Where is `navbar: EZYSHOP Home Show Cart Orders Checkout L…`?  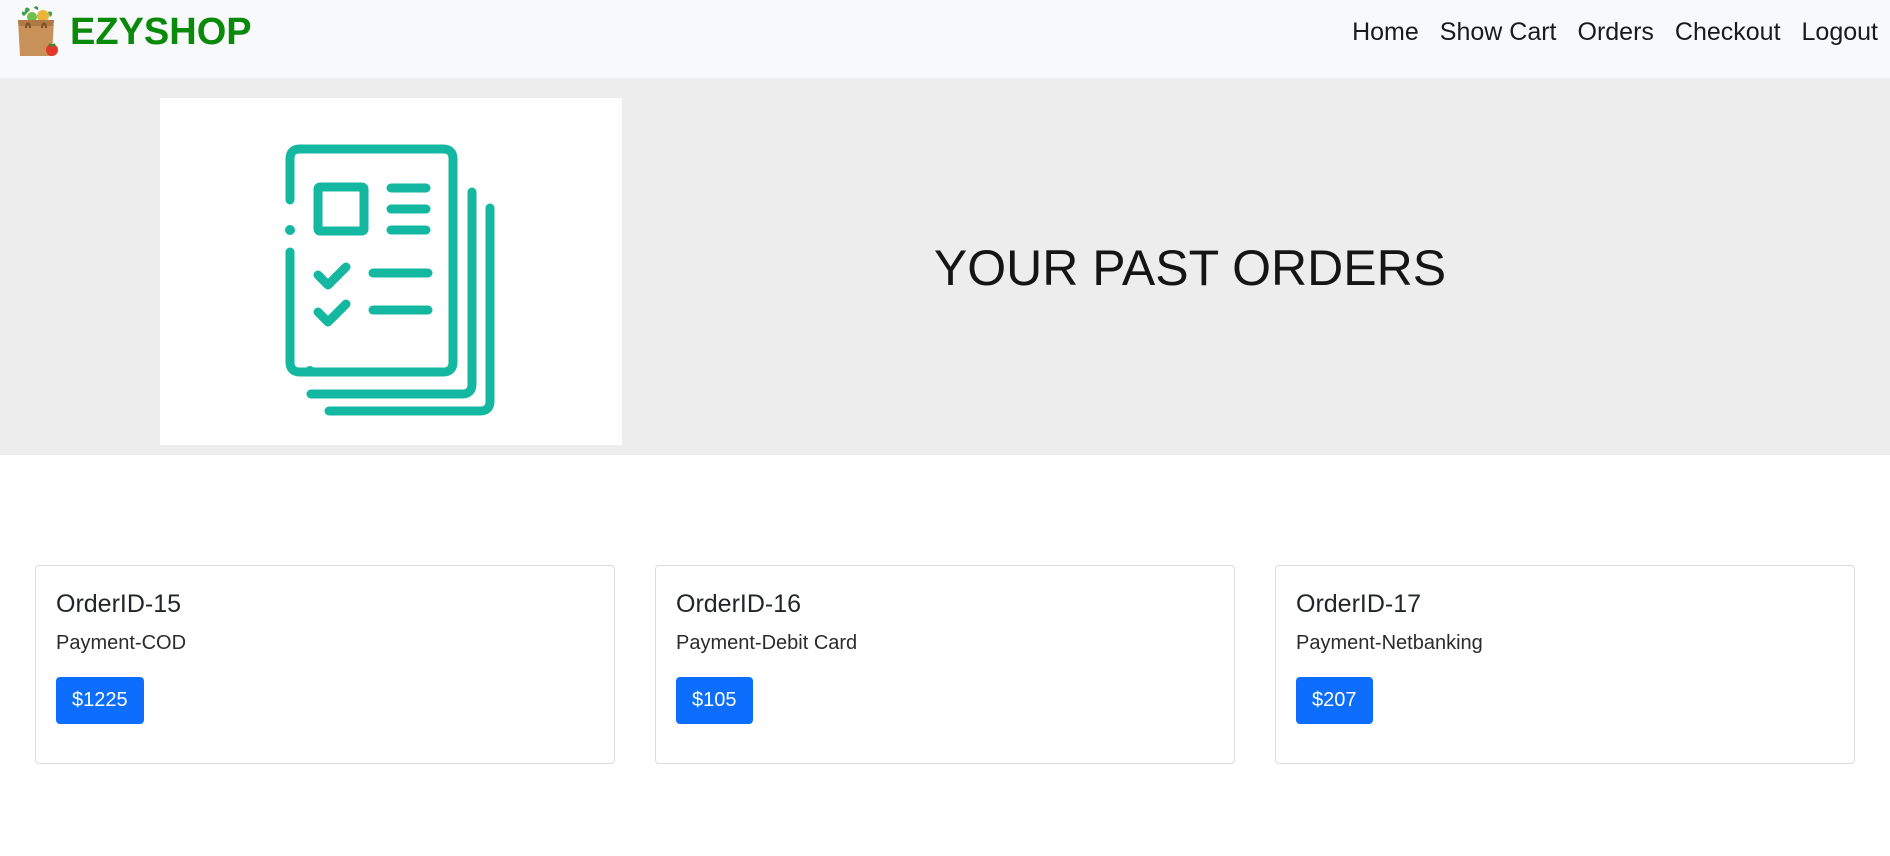 navbar: EZYSHOP Home Show Cart Orders Checkout L… is located at coordinates (945, 39).